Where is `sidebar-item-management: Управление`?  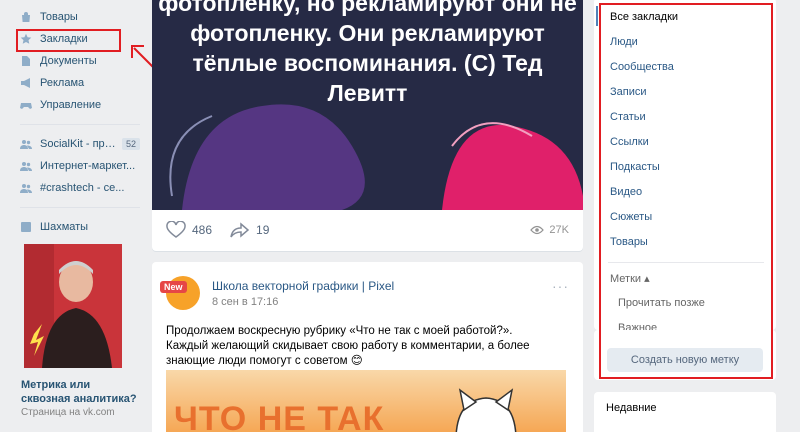
sidebar-item-management: Управление is located at coordinates (80, 105).